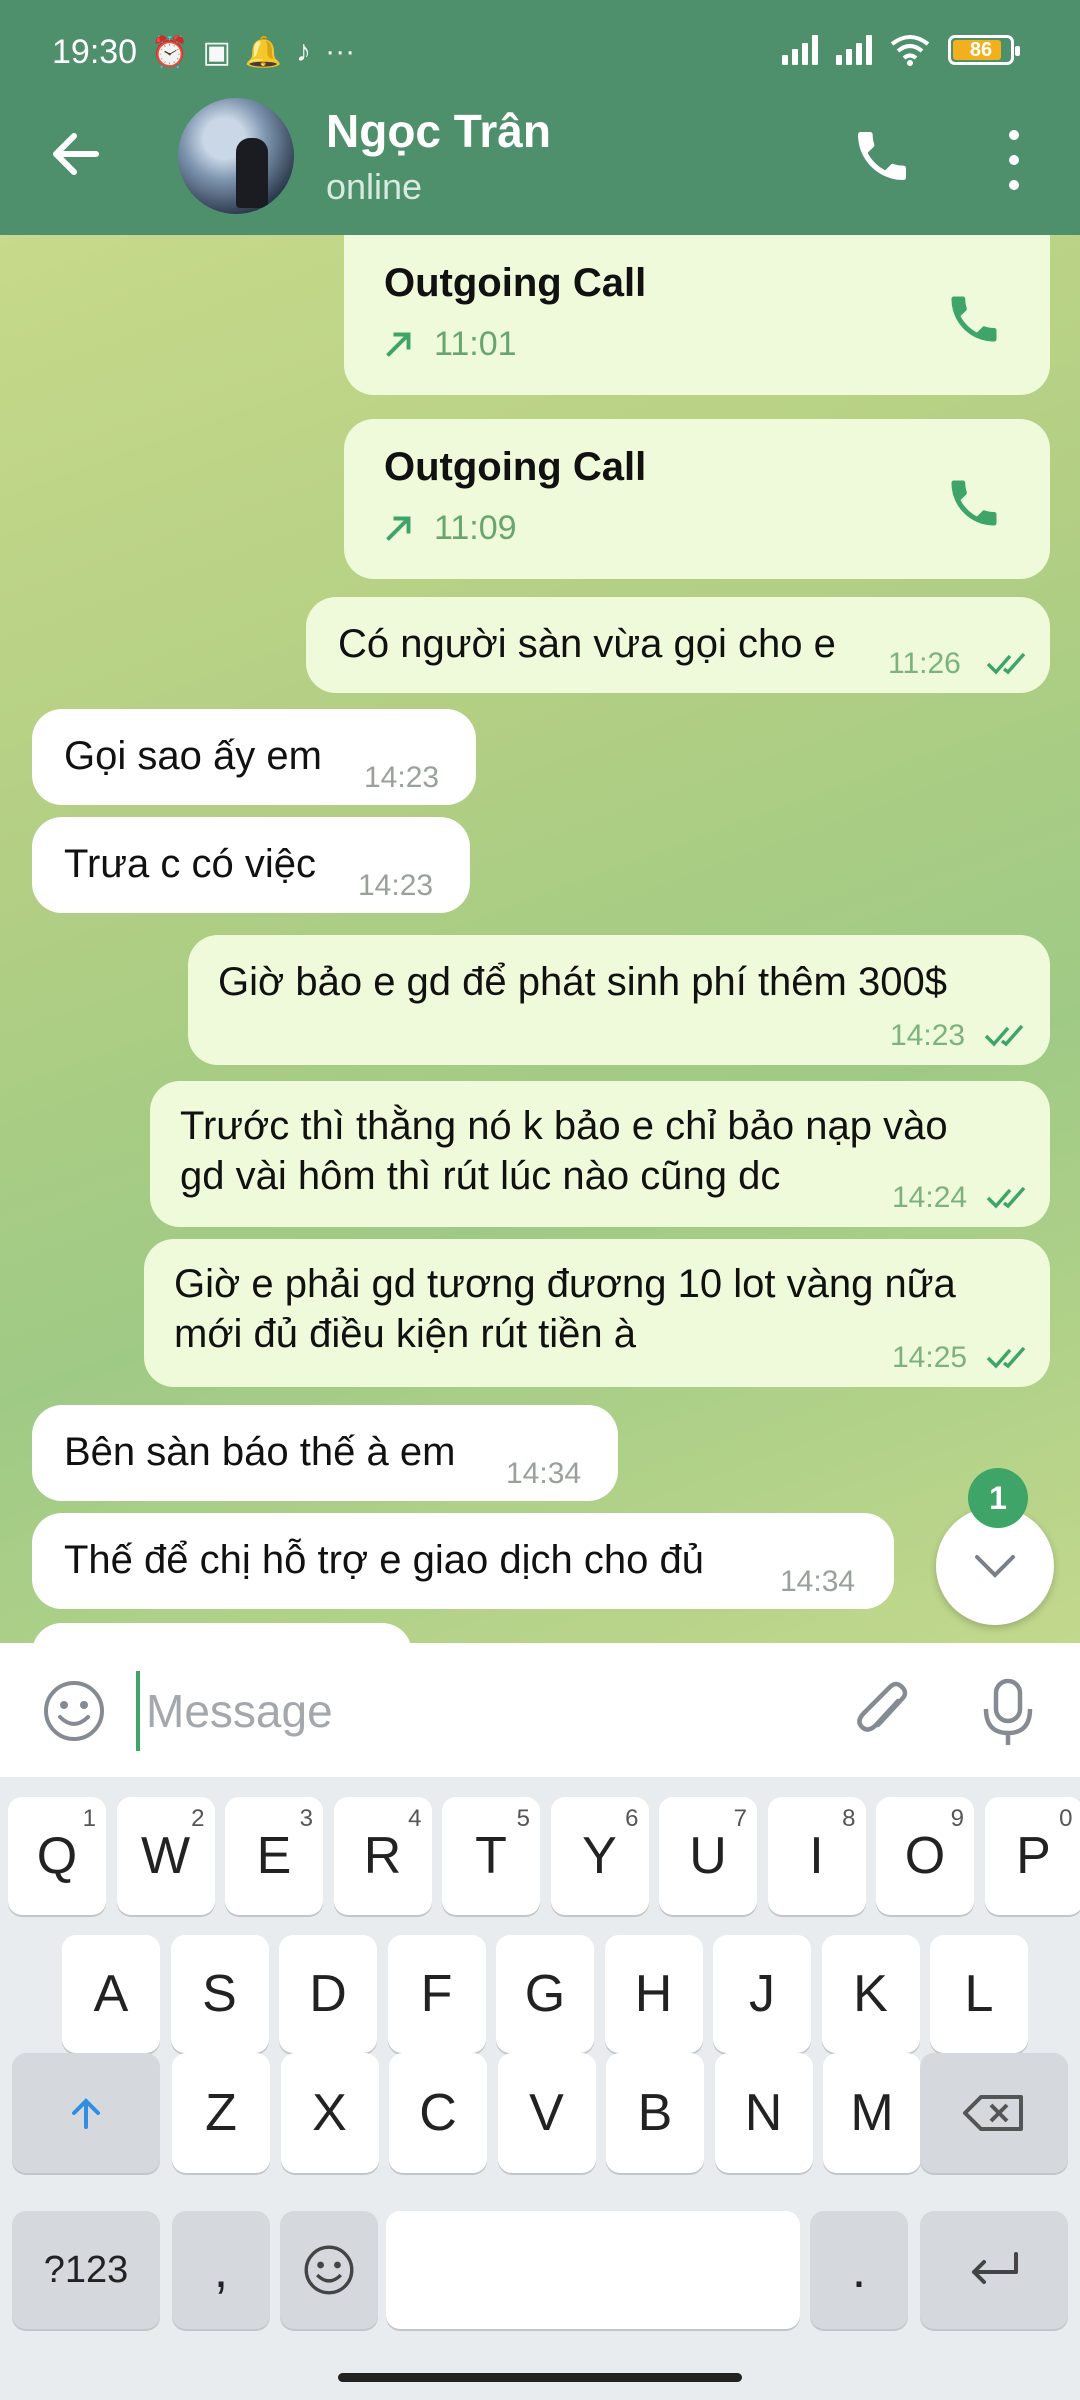 Image resolution: width=1080 pixels, height=2400 pixels. I want to click on key-label: I, so click(816, 1856).